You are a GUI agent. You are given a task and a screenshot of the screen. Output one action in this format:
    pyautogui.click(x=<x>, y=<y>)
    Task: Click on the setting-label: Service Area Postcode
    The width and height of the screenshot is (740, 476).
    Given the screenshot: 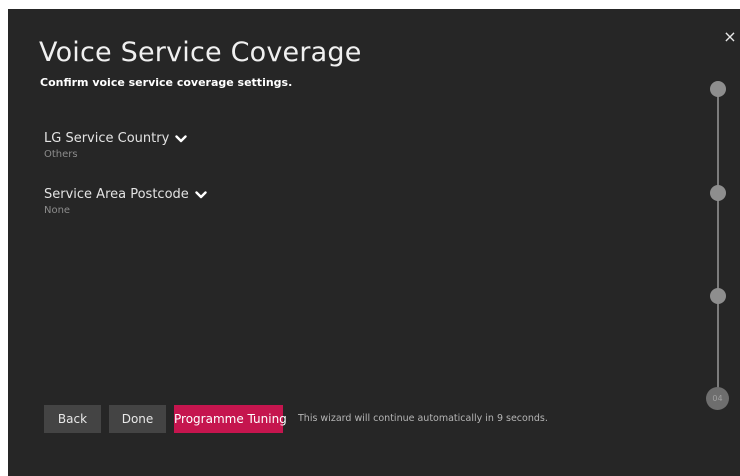 What is the action you would take?
    pyautogui.click(x=116, y=194)
    